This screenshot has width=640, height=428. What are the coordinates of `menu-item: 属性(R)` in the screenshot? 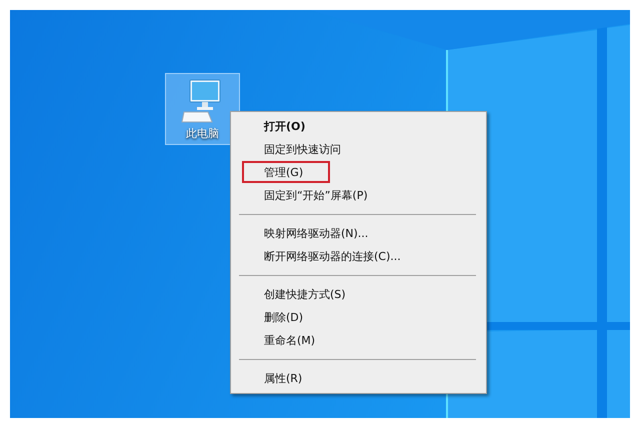 It's located at (358, 378).